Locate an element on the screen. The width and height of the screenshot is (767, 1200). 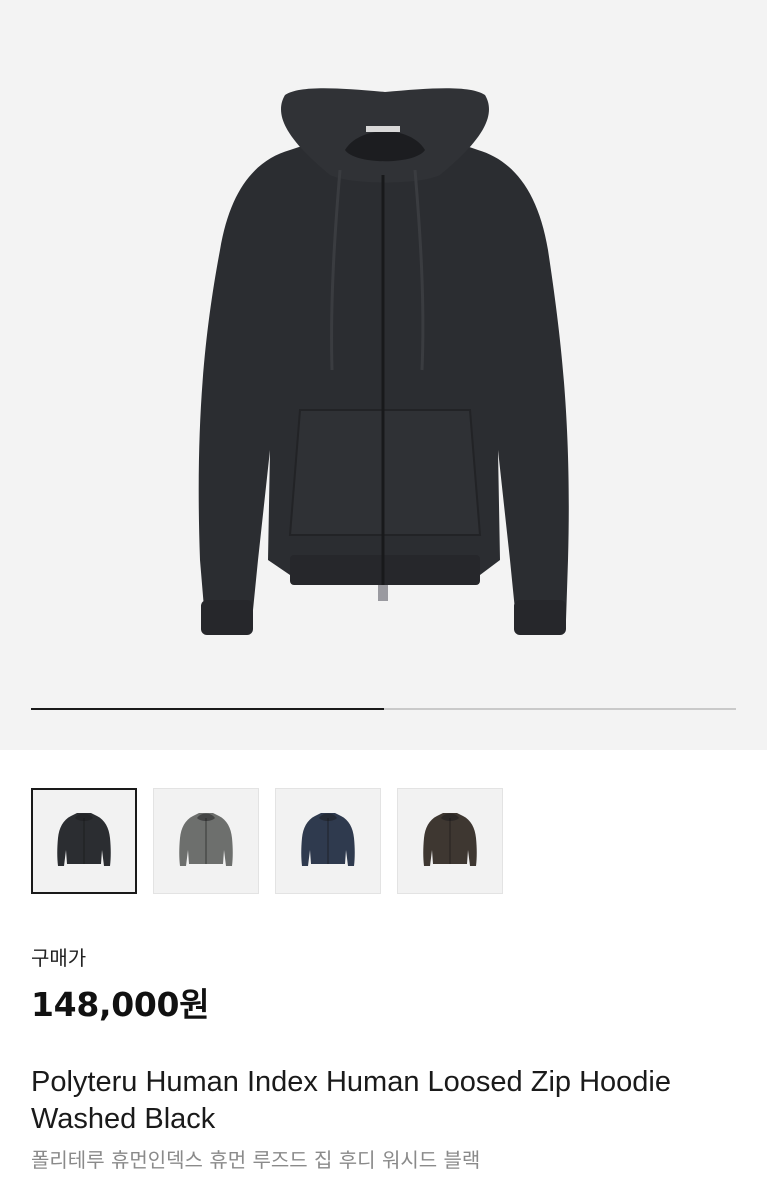
color-thumbnail-navy is located at coordinates (328, 841).